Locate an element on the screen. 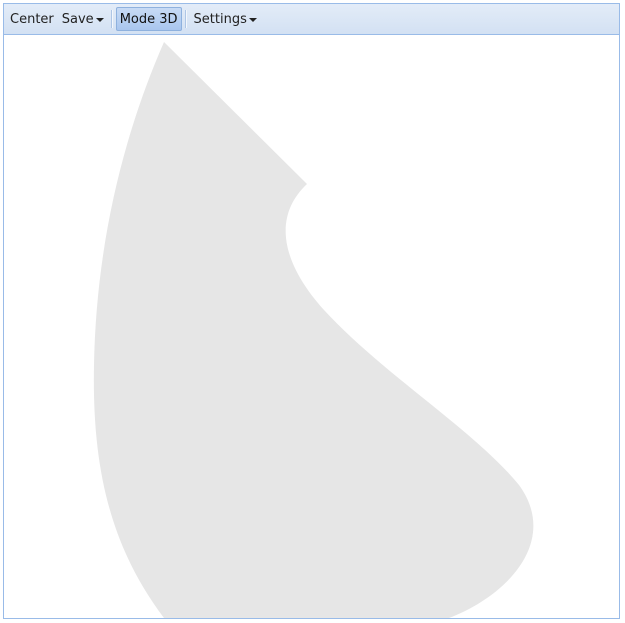 The image size is (625, 623). center-label: Center is located at coordinates (32, 19).